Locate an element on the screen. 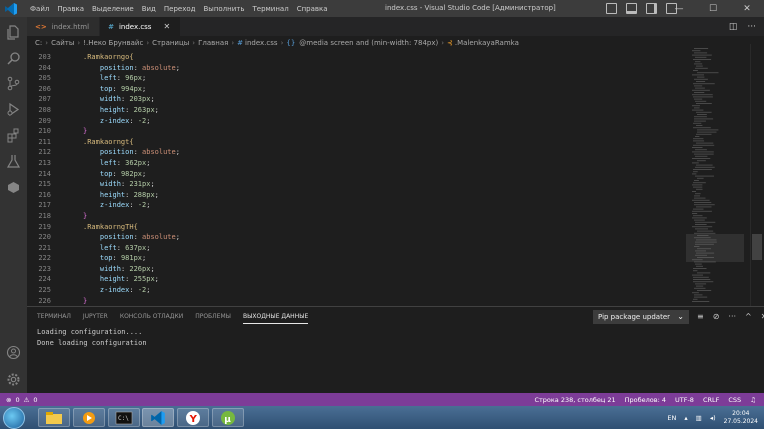 The image size is (764, 429). search-icon is located at coordinates (13, 58).